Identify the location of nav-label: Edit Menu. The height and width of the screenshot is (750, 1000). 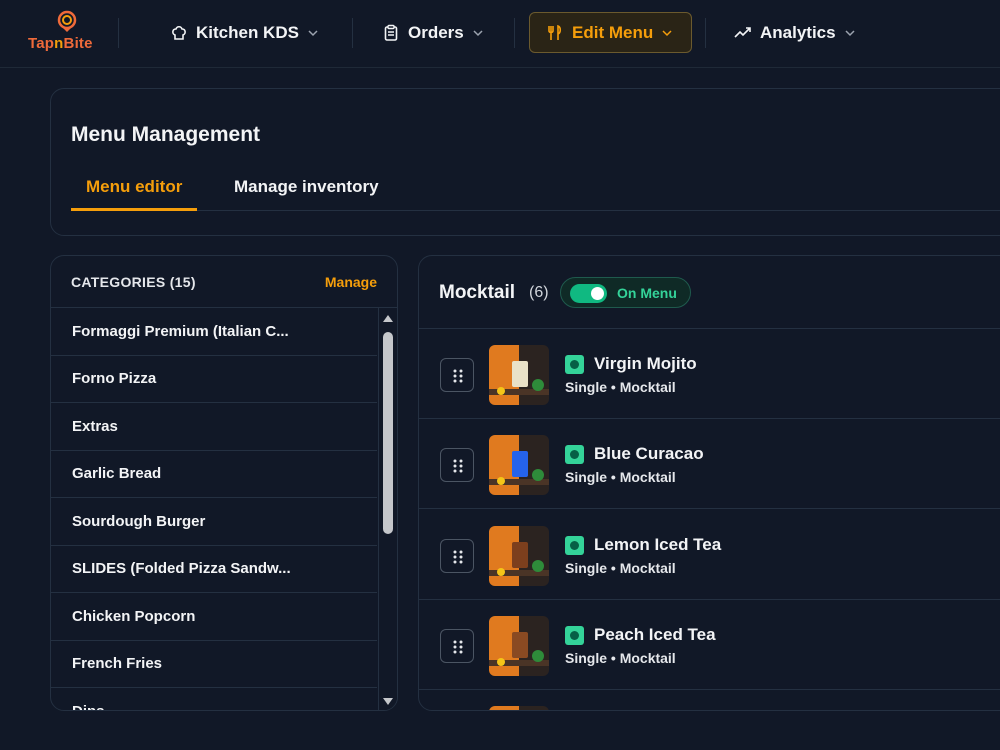
(613, 32).